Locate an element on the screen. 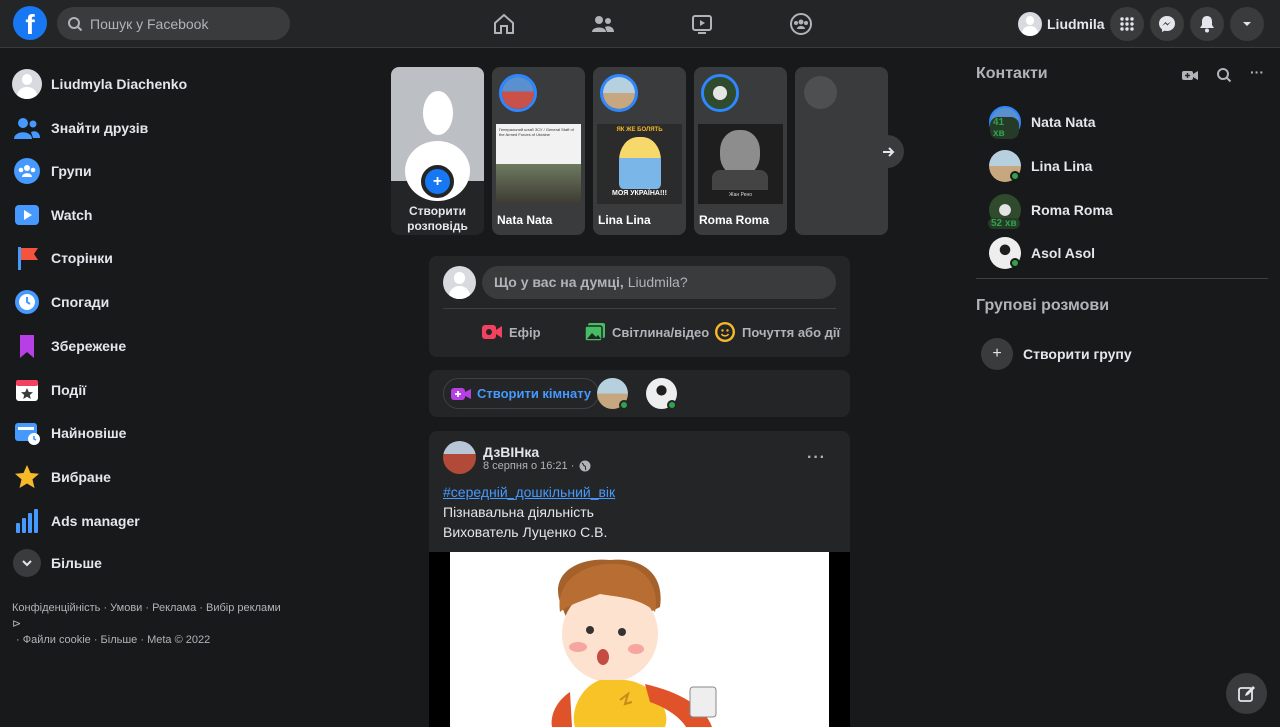  story-card: ЯК ЖЕ БОЛЯТЬ МОЯ УКРАЇНА!!! Lina Lina is located at coordinates (639, 151).